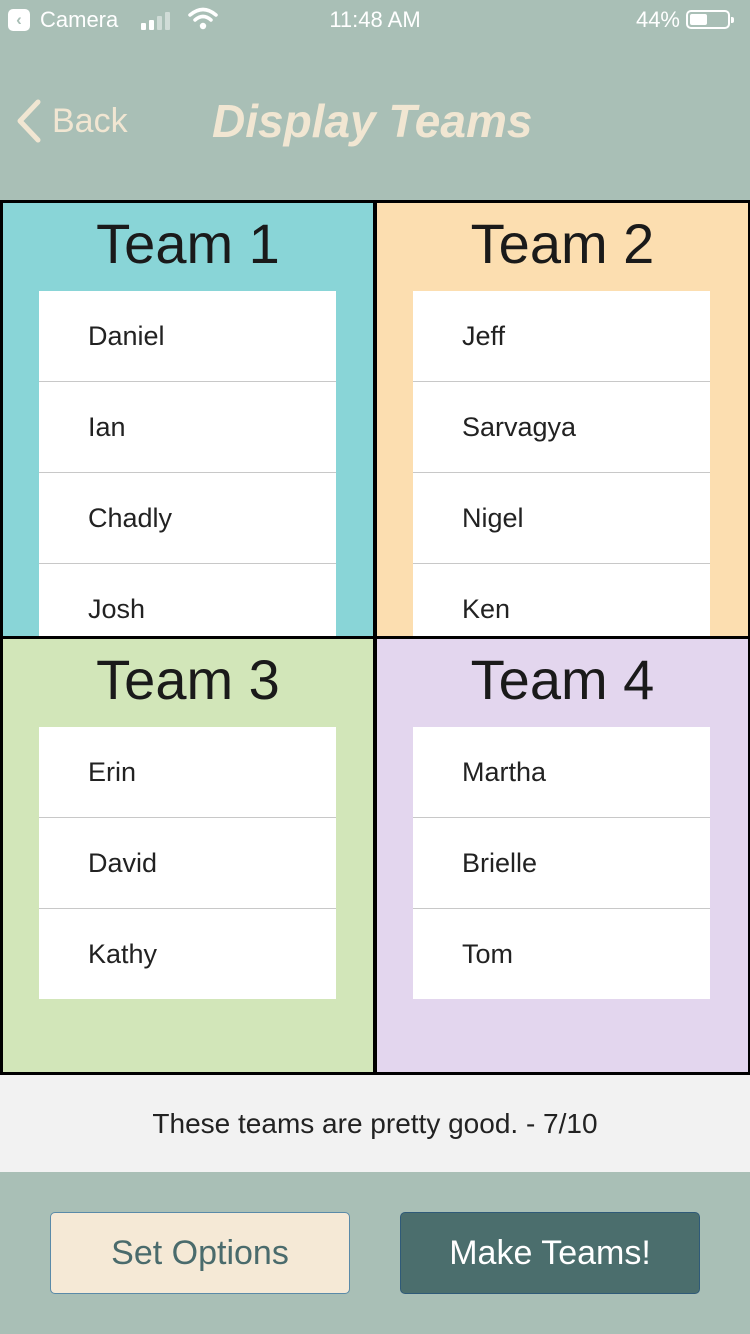  I want to click on team-member-list: Daniel Ian Chadly Josh, so click(187, 463).